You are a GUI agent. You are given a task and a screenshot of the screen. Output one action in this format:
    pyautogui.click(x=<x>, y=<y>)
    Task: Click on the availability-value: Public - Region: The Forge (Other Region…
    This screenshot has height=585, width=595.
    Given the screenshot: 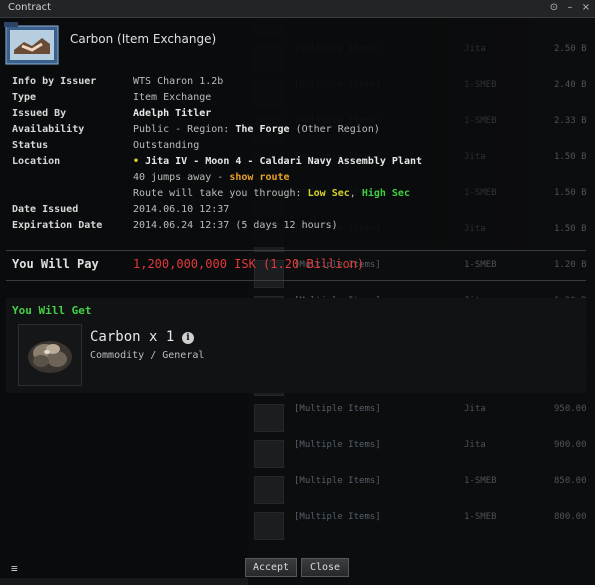 What is the action you would take?
    pyautogui.click(x=256, y=129)
    